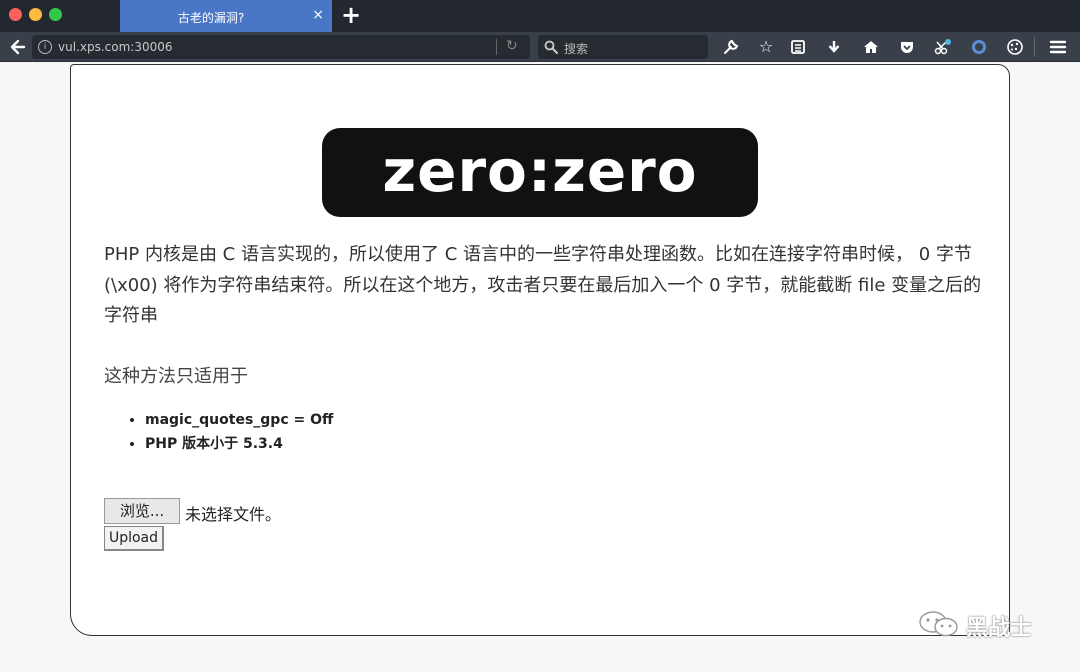 The height and width of the screenshot is (672, 1080). I want to click on download-icon, so click(834, 47).